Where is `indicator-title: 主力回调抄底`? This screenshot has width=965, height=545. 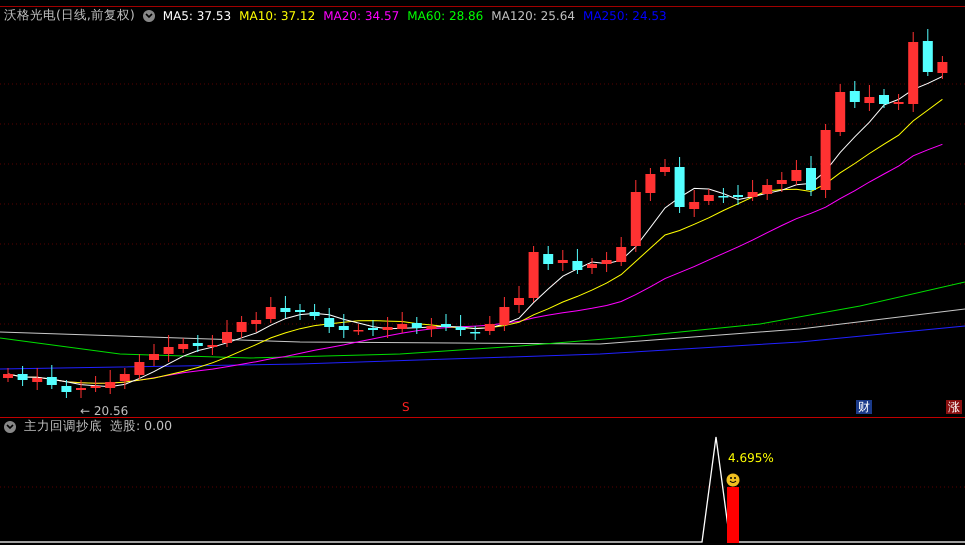
indicator-title: 主力回调抄底 is located at coordinates (63, 426).